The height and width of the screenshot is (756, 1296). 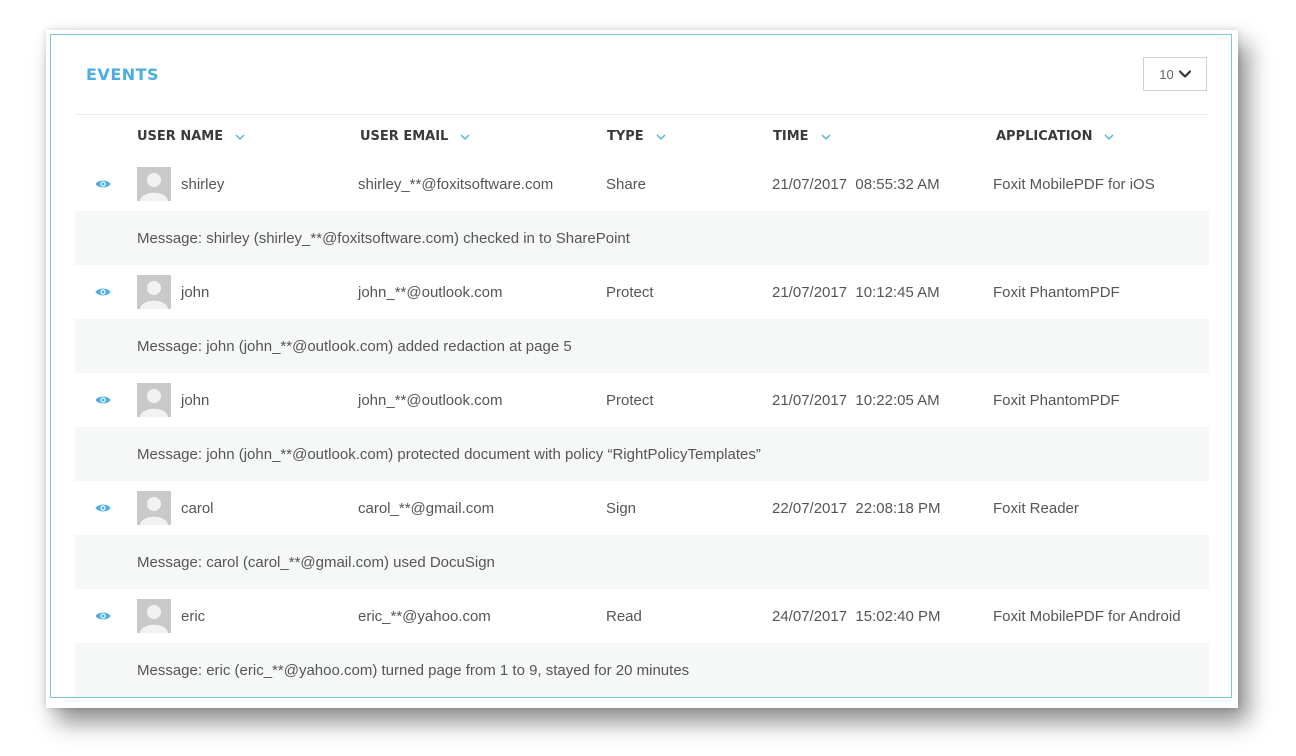 I want to click on application: Foxit Reader, so click(x=1036, y=508).